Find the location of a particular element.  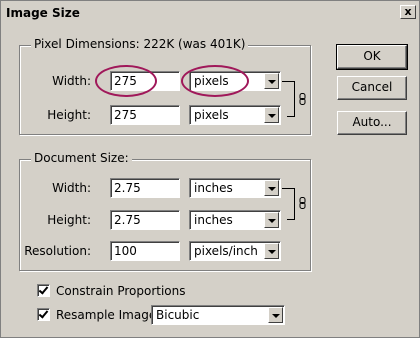

highlight-width-ellipse is located at coordinates (126, 81).